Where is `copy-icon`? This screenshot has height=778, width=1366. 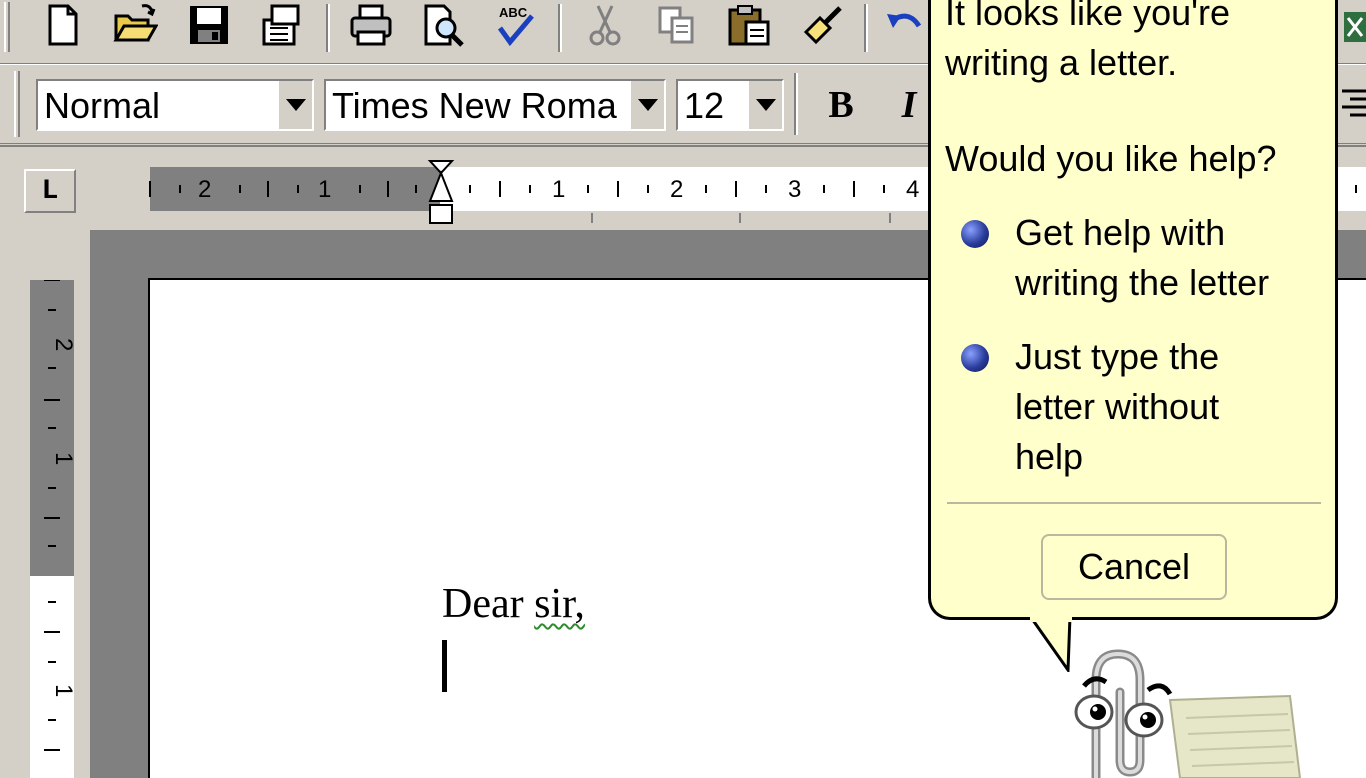 copy-icon is located at coordinates (677, 27).